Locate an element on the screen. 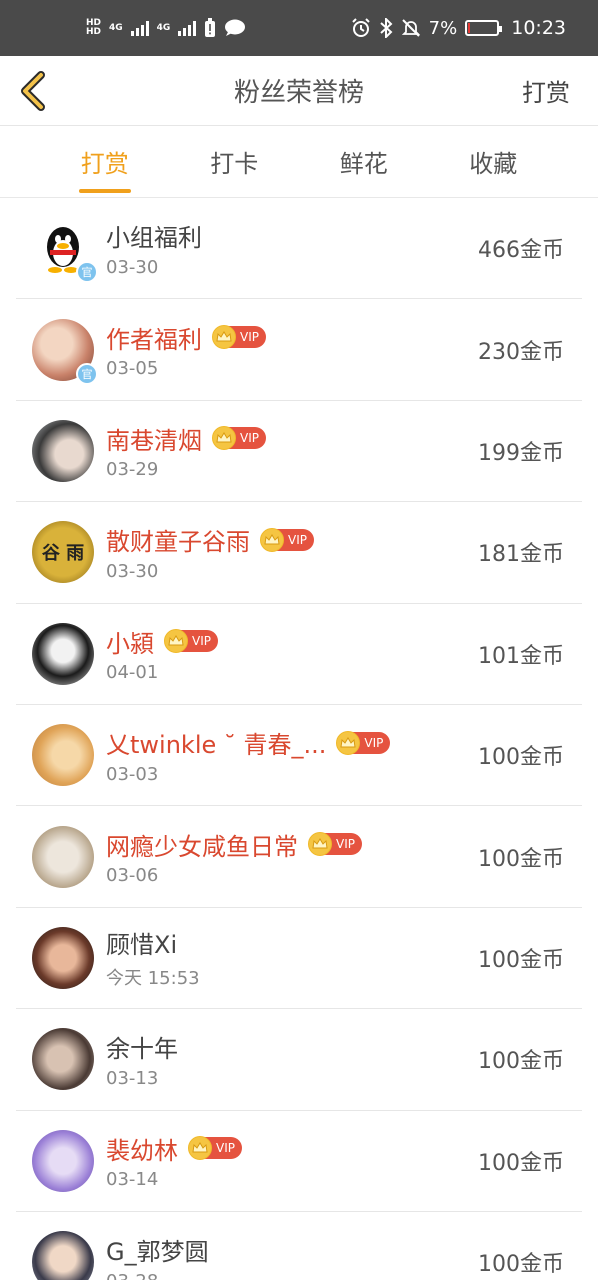 The image size is (598, 1280). list-item: G_郭梦圆 03-28100金币 is located at coordinates (299, 1246).